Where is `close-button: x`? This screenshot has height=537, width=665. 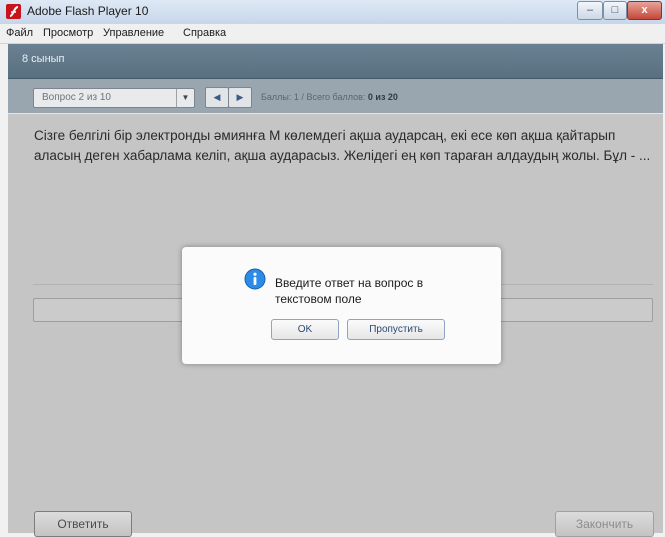 close-button: x is located at coordinates (644, 10).